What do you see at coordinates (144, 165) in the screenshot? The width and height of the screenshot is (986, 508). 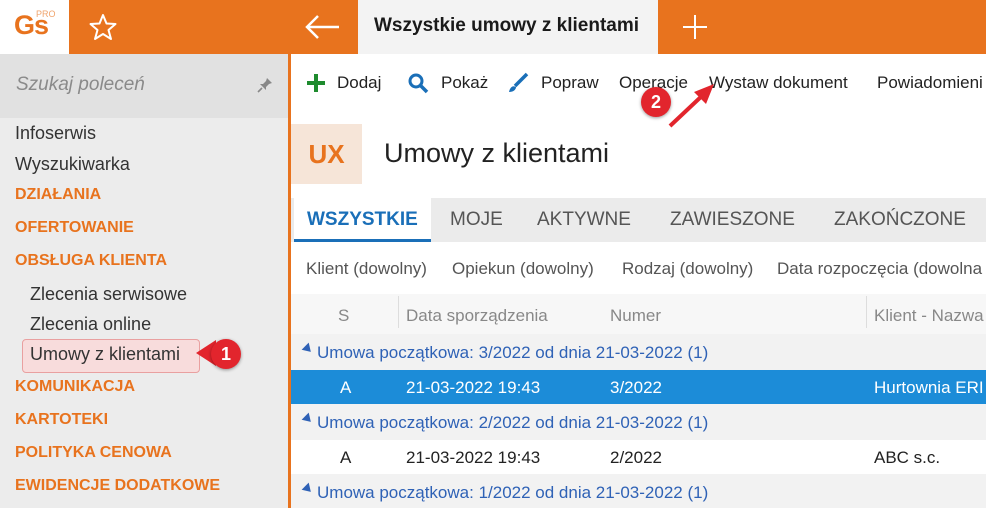 I see `sidebar-item-wyszukiwarka: Wyszukiwarka` at bounding box center [144, 165].